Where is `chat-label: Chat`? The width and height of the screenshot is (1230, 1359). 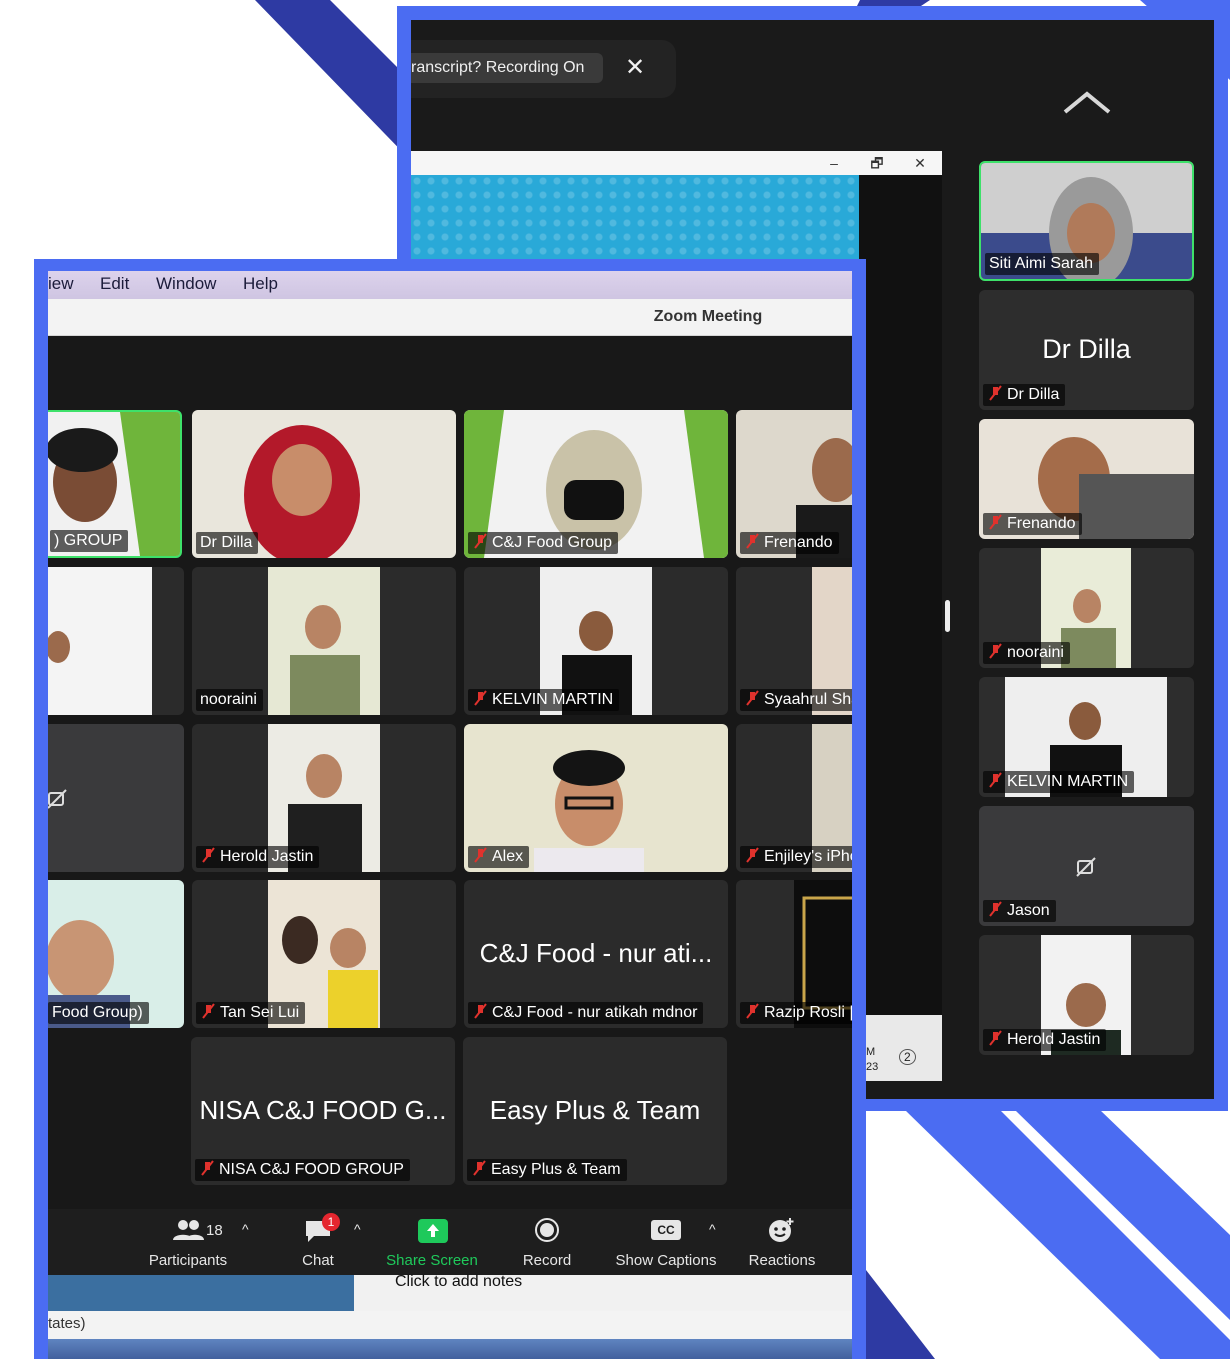
chat-label: Chat is located at coordinates (318, 1260).